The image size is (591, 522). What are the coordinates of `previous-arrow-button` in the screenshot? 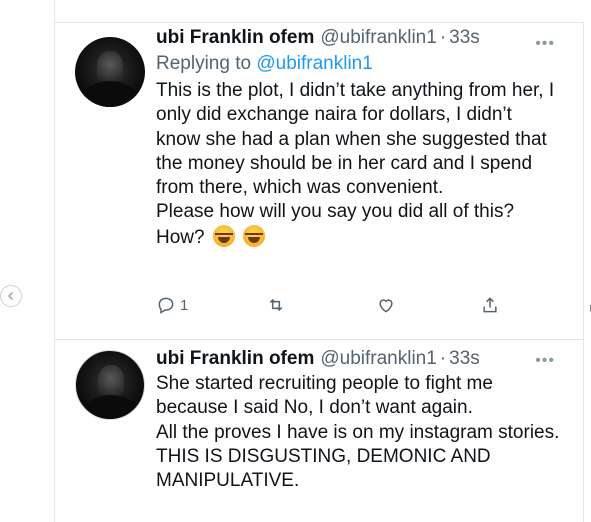 It's located at (11, 296).